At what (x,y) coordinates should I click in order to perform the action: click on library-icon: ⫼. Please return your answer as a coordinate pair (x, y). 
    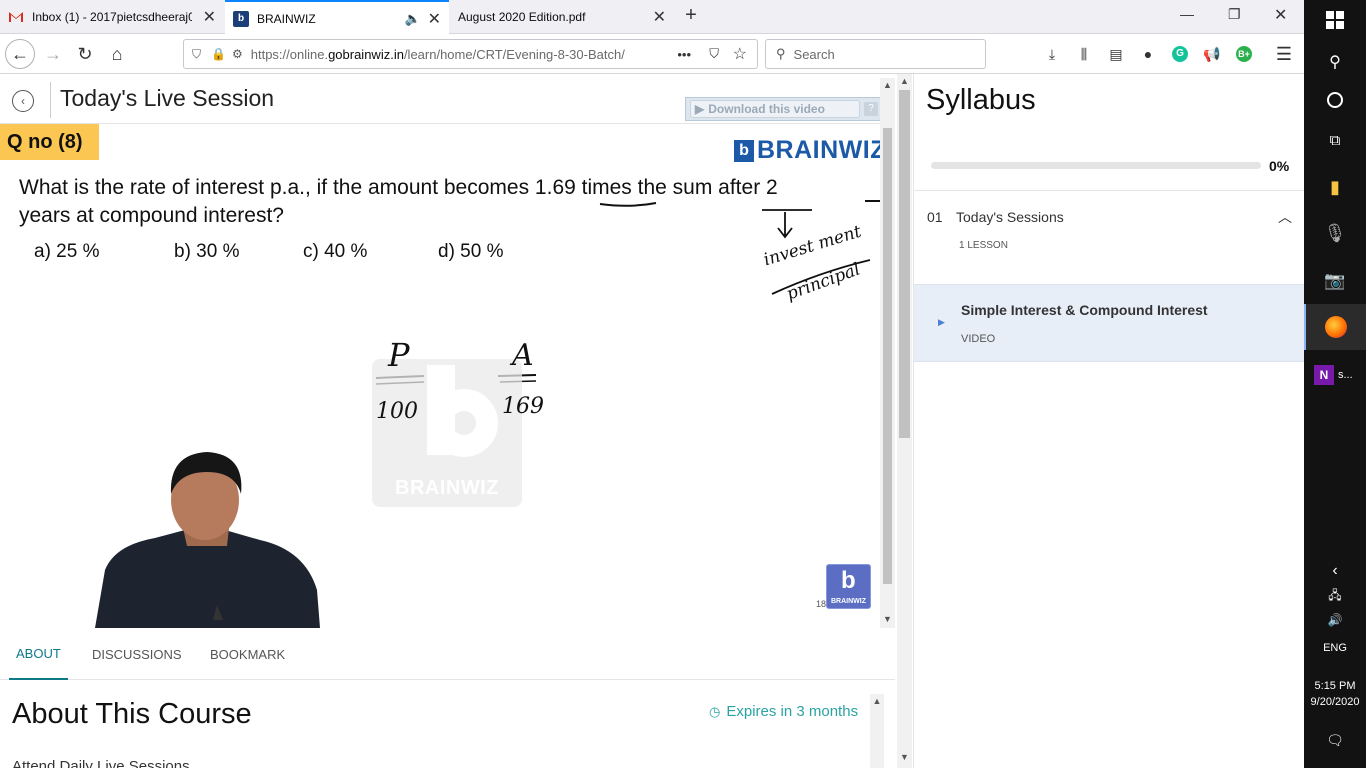
    Looking at the image, I should click on (1084, 54).